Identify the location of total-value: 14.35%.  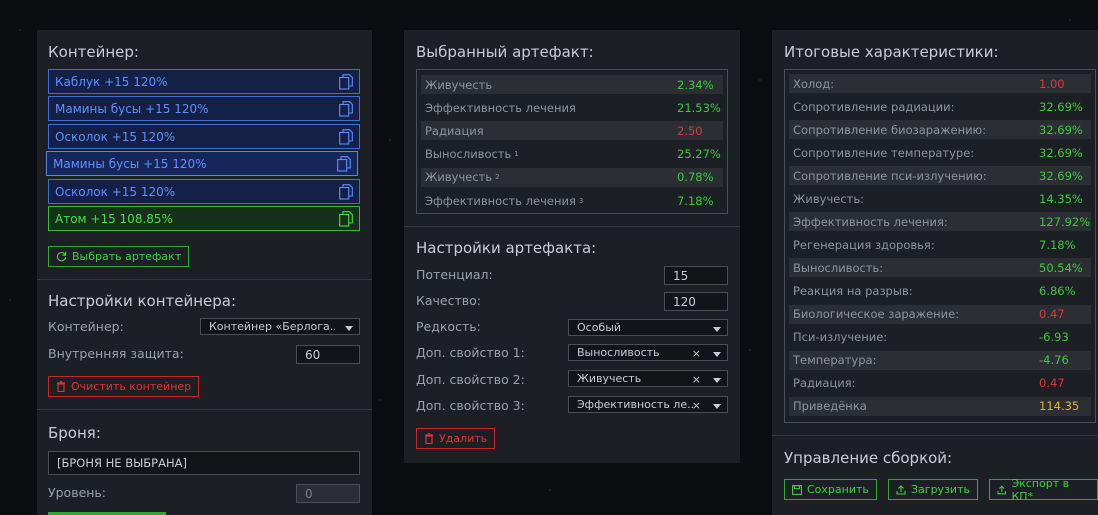
(1061, 198).